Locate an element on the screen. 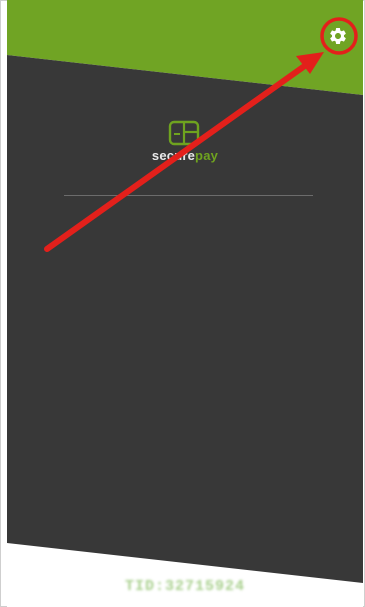  brand-part-2: pay is located at coordinates (207, 155).